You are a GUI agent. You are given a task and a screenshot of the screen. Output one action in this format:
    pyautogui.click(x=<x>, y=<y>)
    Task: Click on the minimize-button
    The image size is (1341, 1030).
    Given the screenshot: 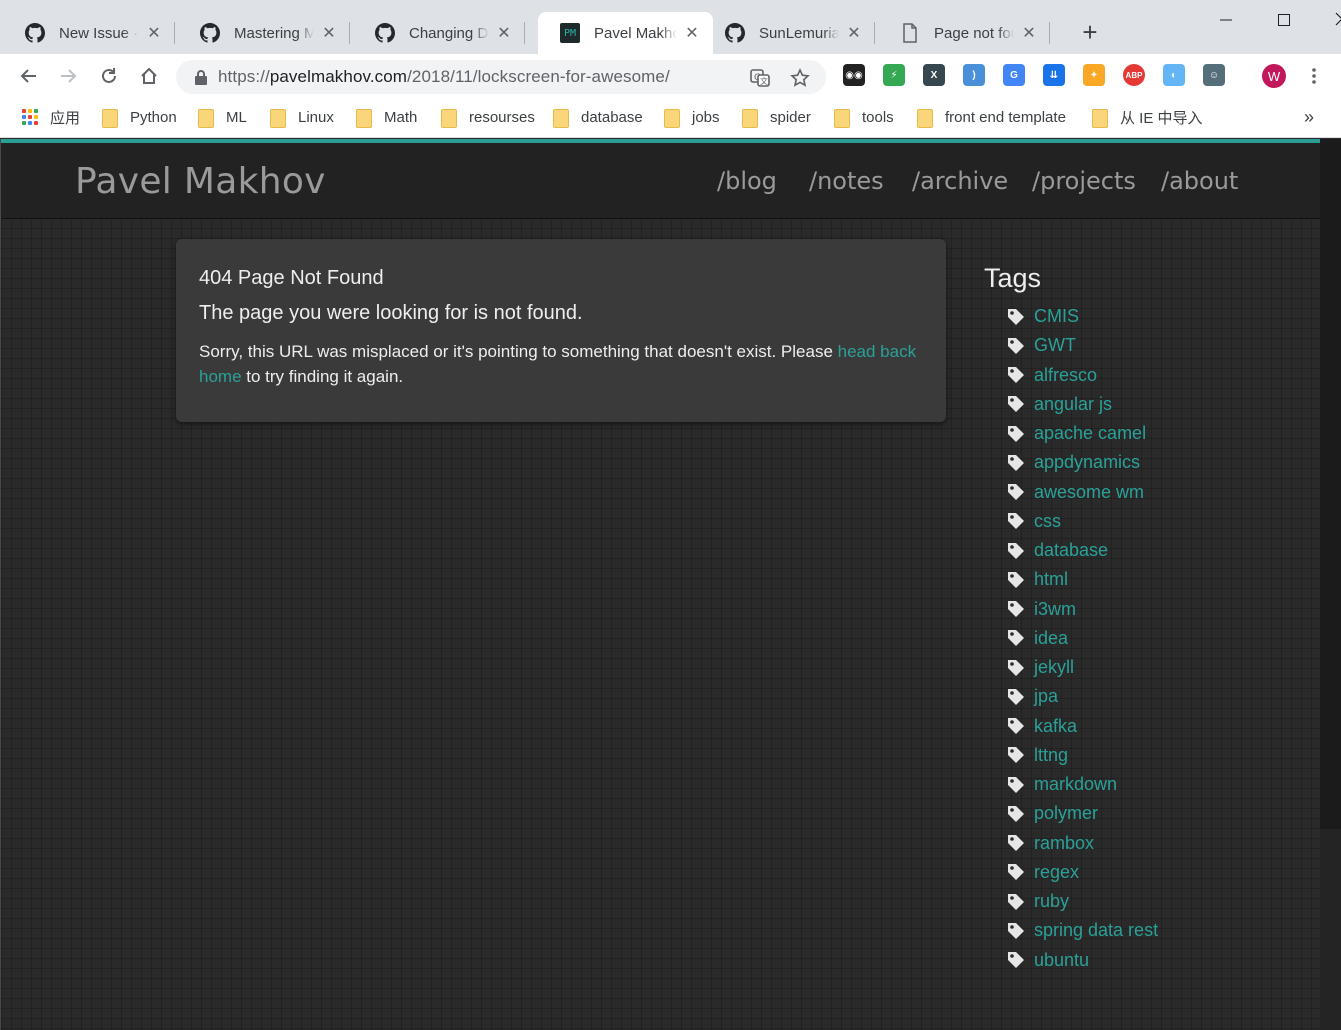 What is the action you would take?
    pyautogui.click(x=1226, y=20)
    